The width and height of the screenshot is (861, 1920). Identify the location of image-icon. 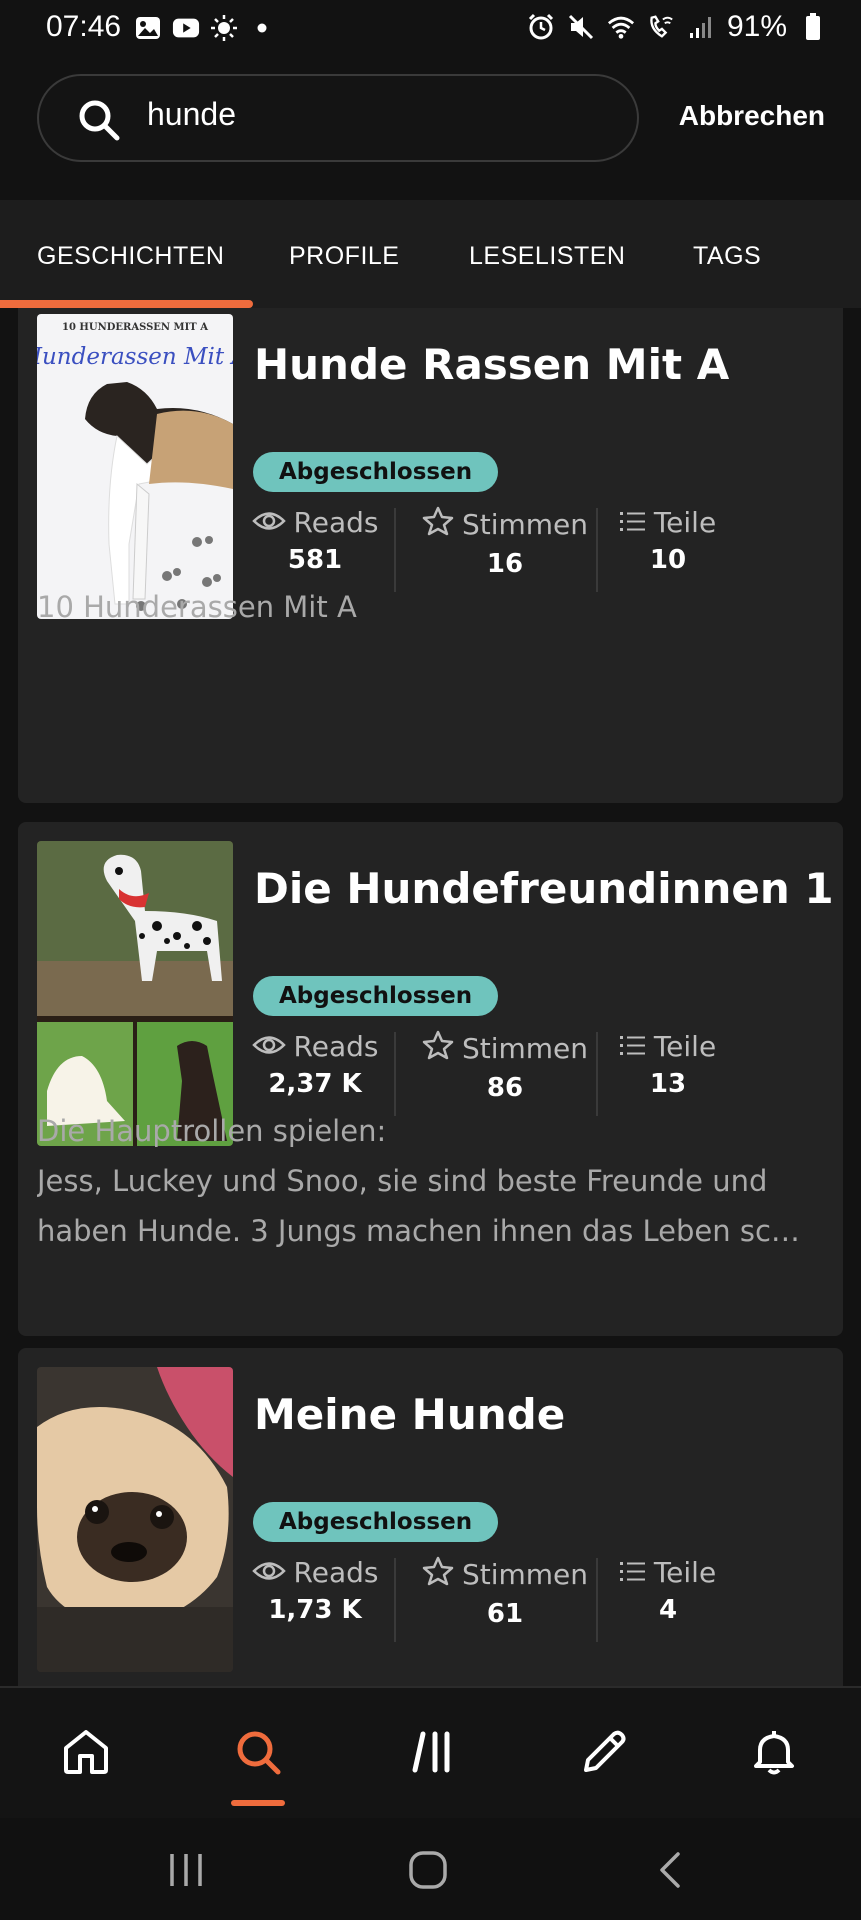
(148, 28).